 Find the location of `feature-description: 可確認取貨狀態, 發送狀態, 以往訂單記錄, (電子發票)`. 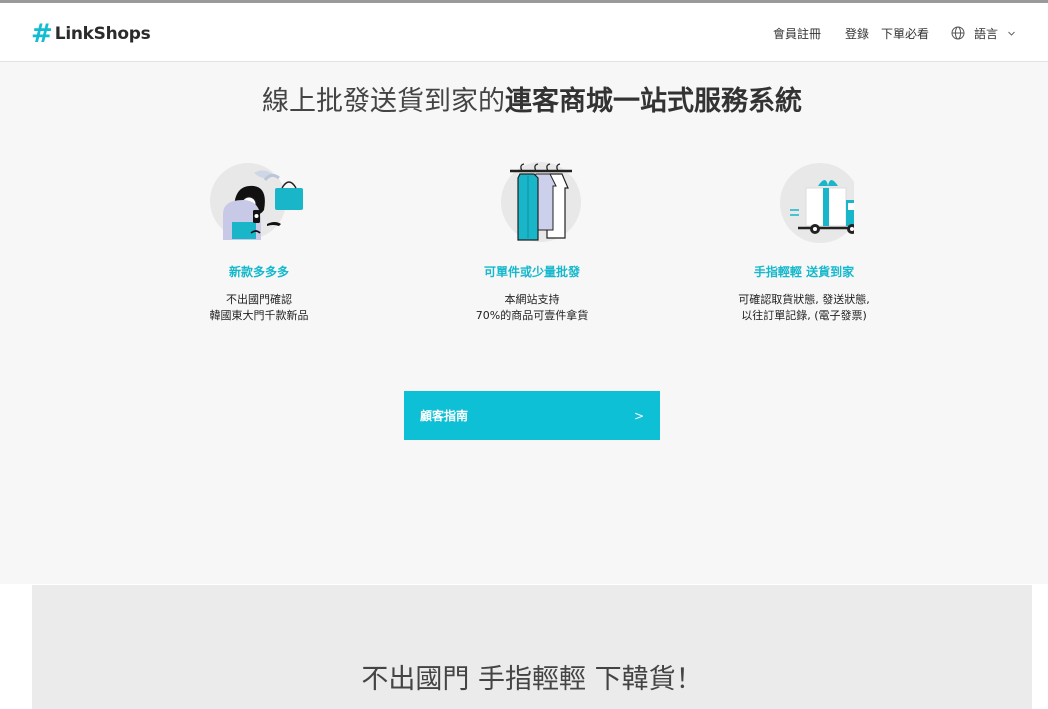

feature-description: 可確認取貨狀態, 發送狀態, 以往訂單記錄, (電子發票) is located at coordinates (804, 307).